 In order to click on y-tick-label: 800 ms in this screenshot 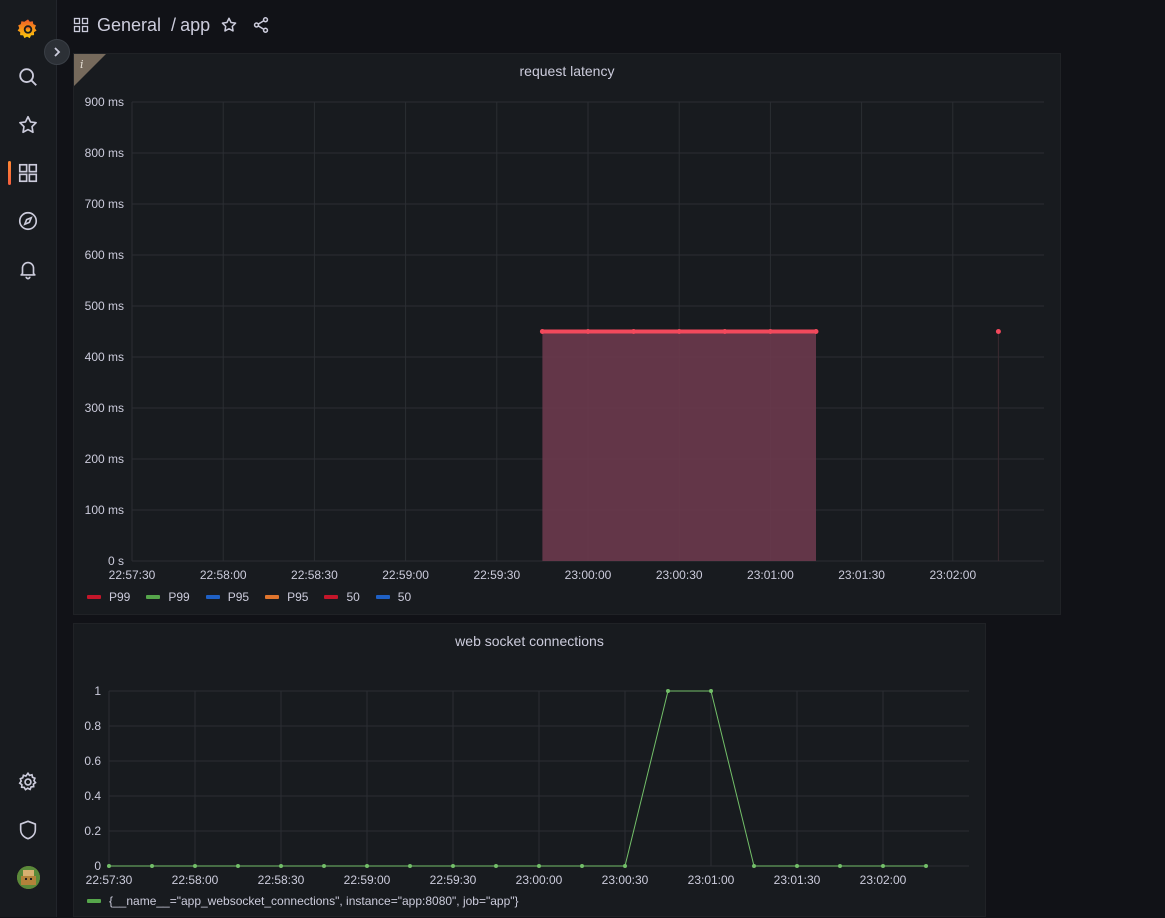, I will do `click(104, 153)`.